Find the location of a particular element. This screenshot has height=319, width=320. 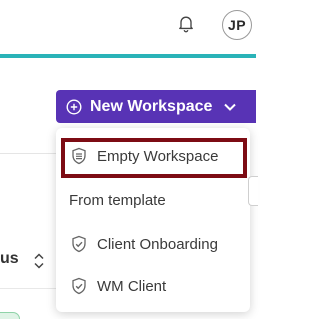

menu-item-label: WM Client is located at coordinates (132, 286).